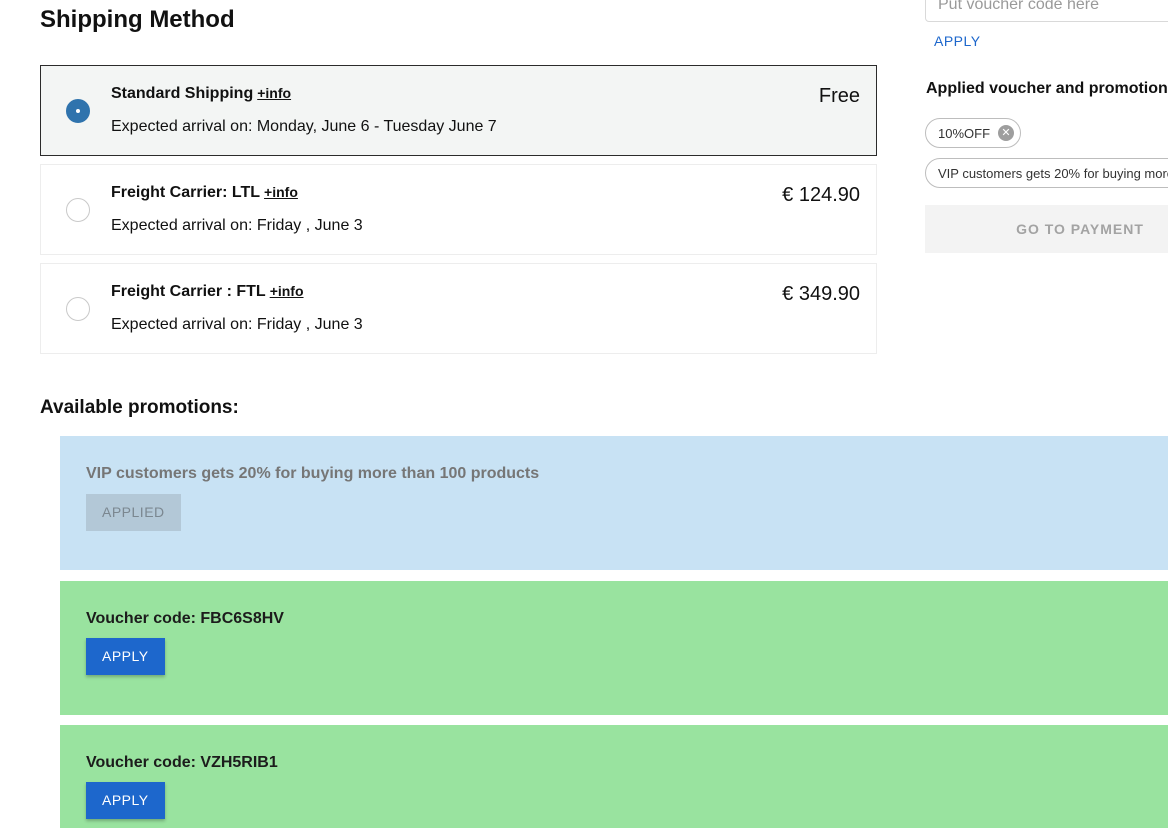  Describe the element at coordinates (1046, 229) in the screenshot. I see `go-to-payment-button: GO TO PAYMENT` at that location.